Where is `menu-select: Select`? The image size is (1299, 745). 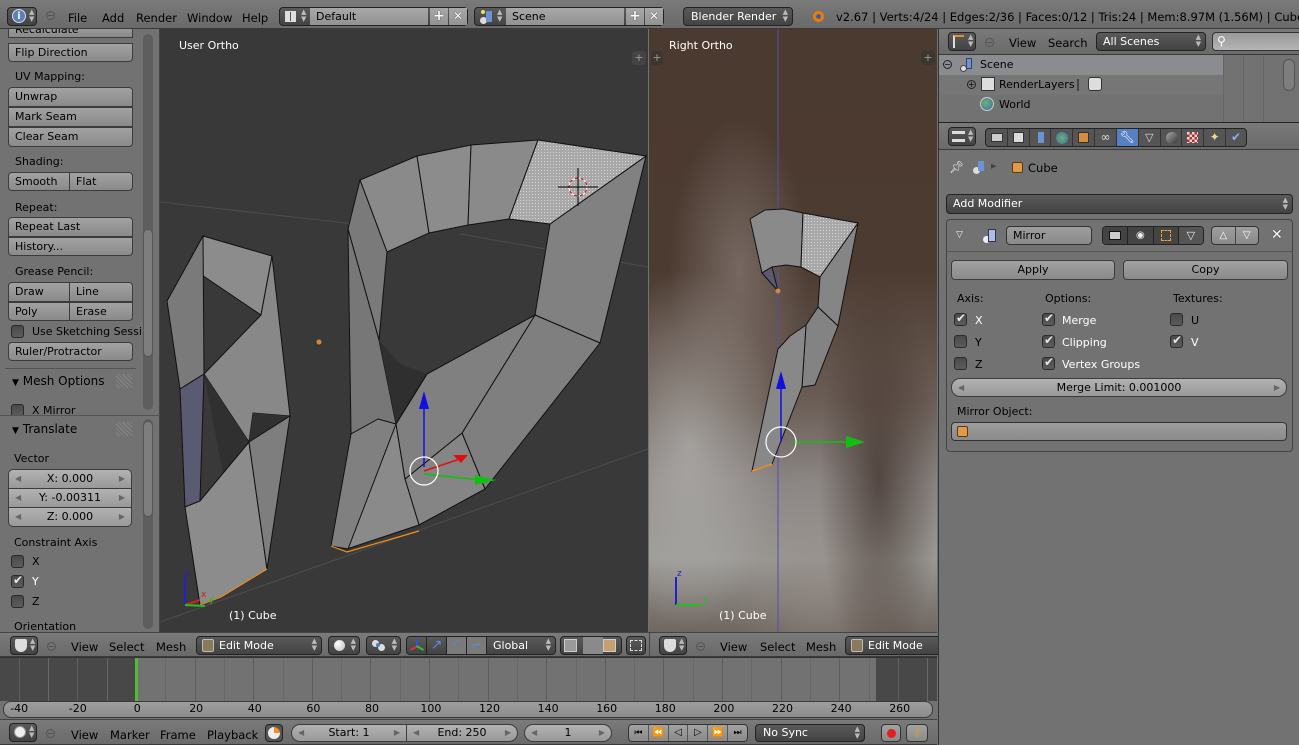 menu-select: Select is located at coordinates (777, 647).